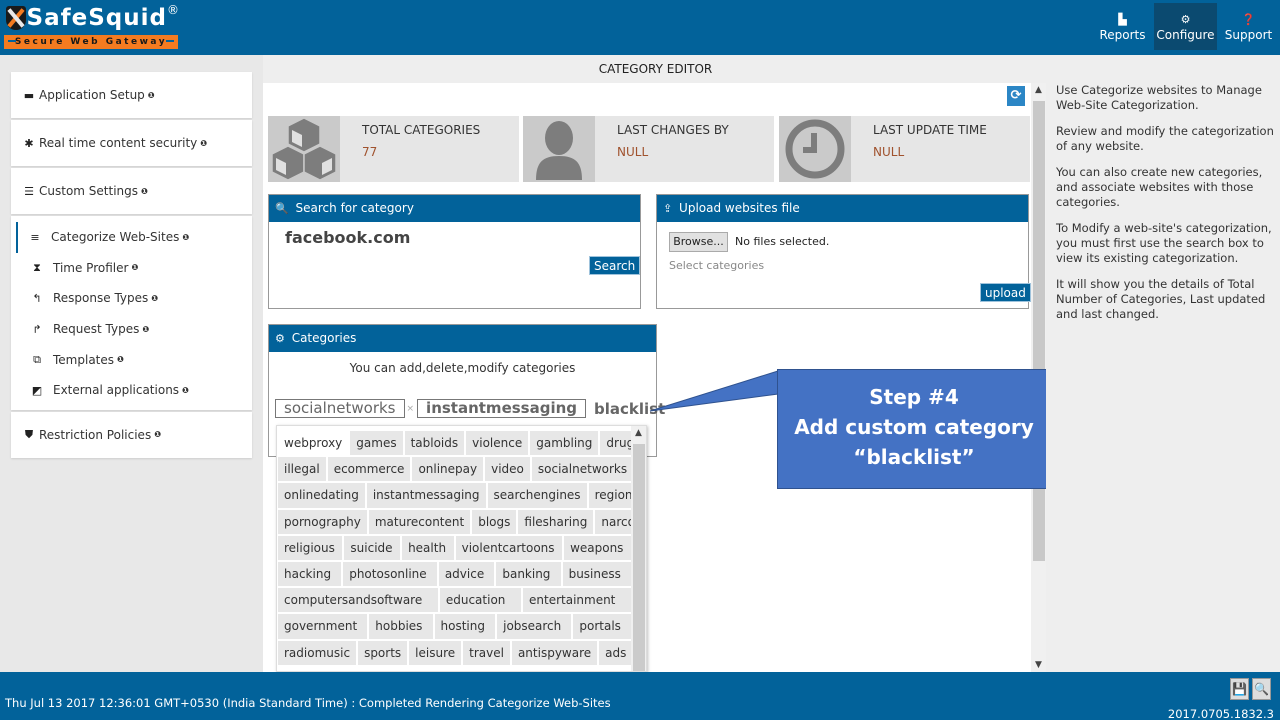  What do you see at coordinates (435, 444) in the screenshot?
I see `category-option: tabloids` at bounding box center [435, 444].